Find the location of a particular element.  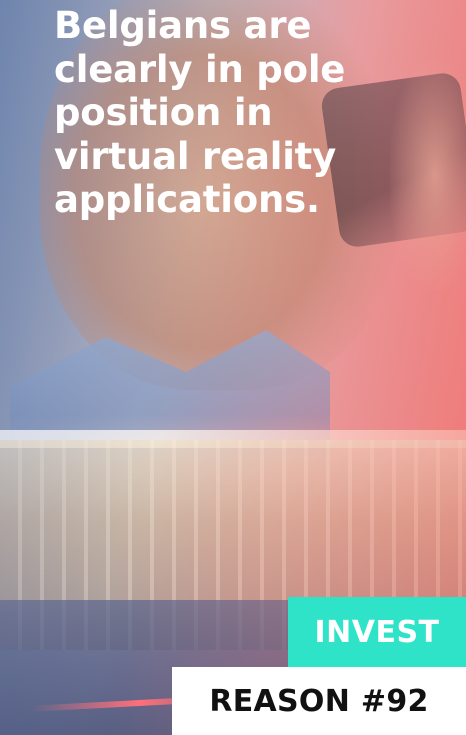

headline-line-4: virtual reality is located at coordinates (195, 156).